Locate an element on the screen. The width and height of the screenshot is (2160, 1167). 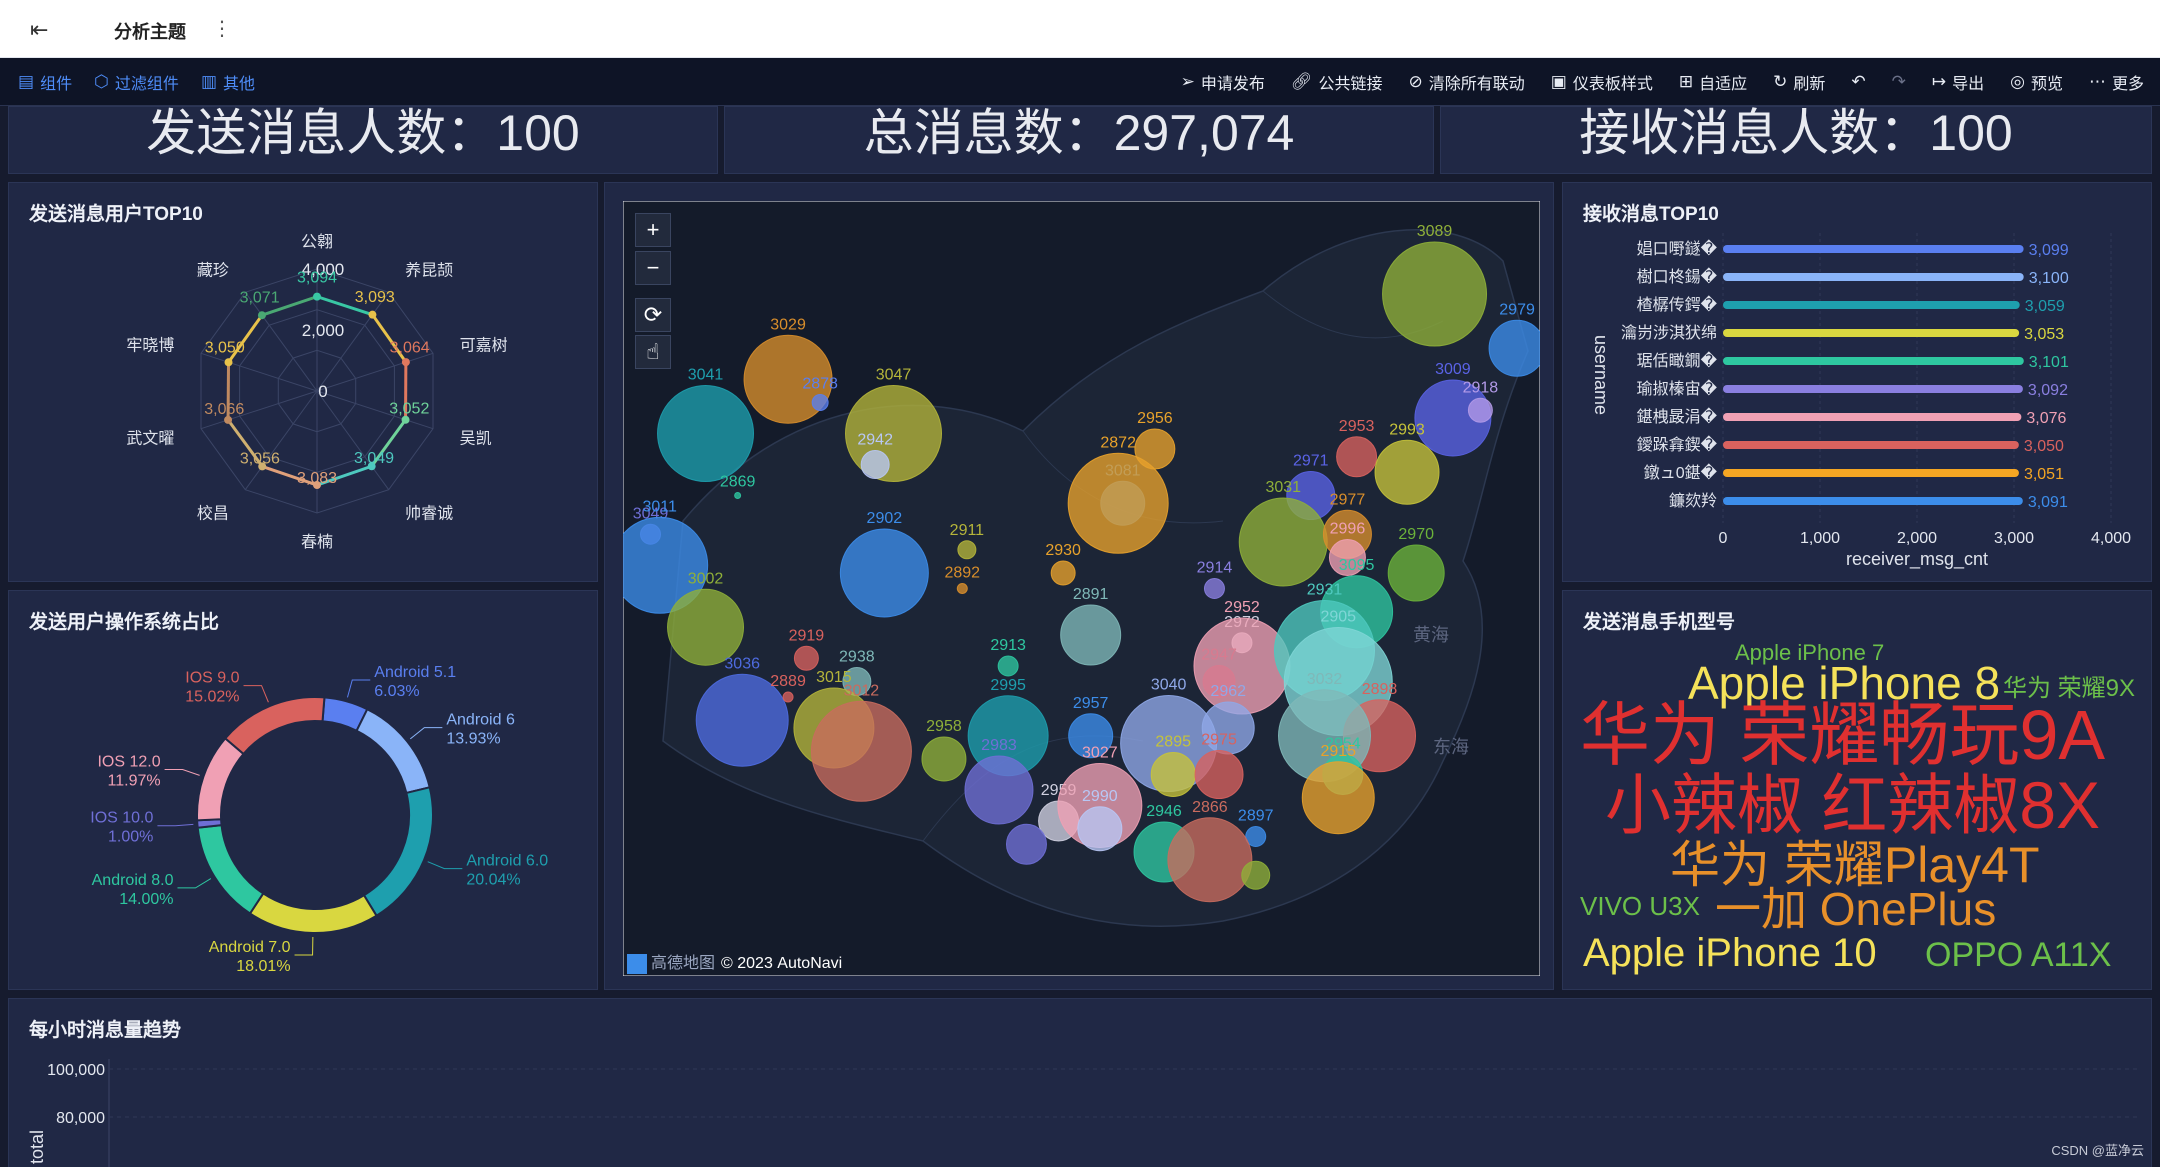
map-bubble-label: 2953 is located at coordinates (1357, 426).